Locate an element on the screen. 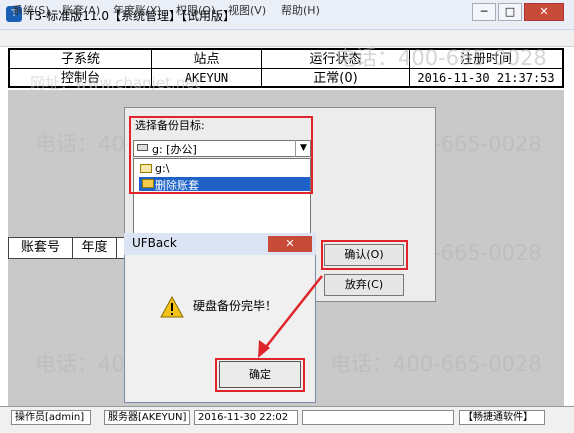  status-brand: 【畅捷通软件】 is located at coordinates (502, 417).